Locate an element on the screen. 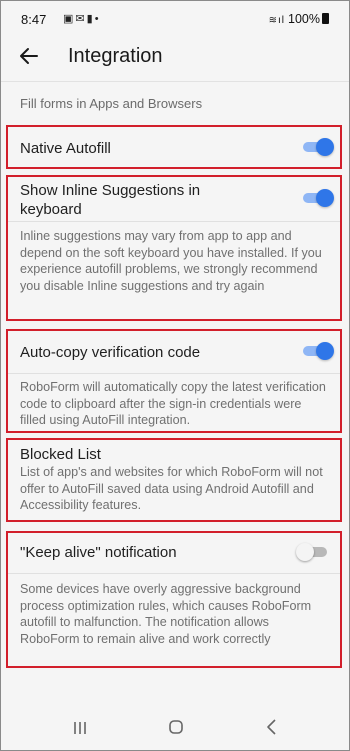 This screenshot has height=751, width=350. mail-icon: ✉ is located at coordinates (81, 19).